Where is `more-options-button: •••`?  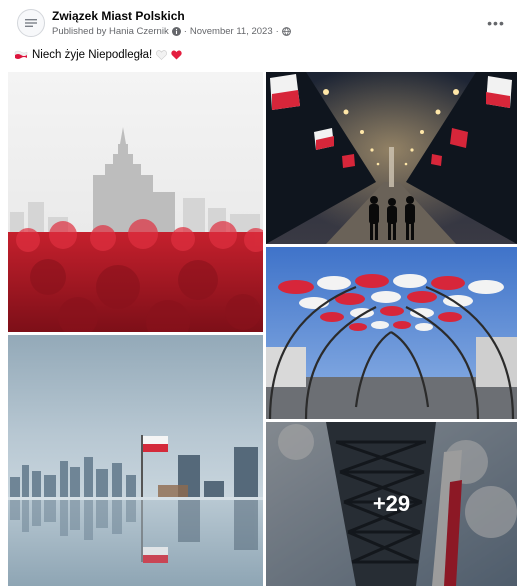 more-options-button: ••• is located at coordinates (496, 23).